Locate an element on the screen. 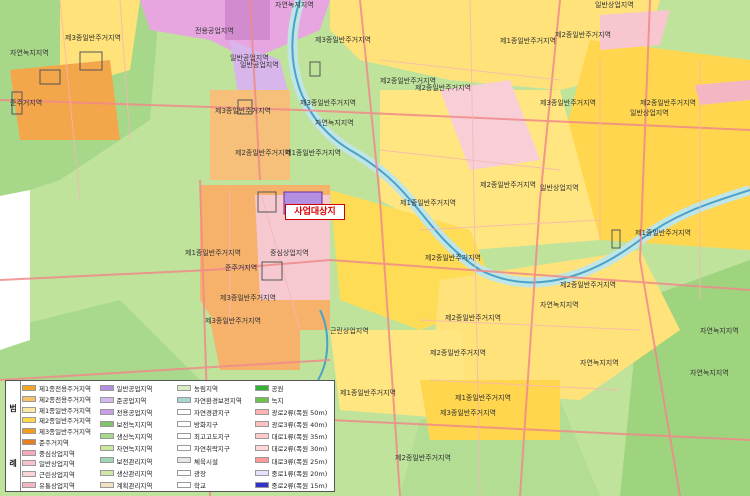 Image resolution: width=750 pixels, height=496 pixels. legend-item: 준공업지역 is located at coordinates (138, 400).